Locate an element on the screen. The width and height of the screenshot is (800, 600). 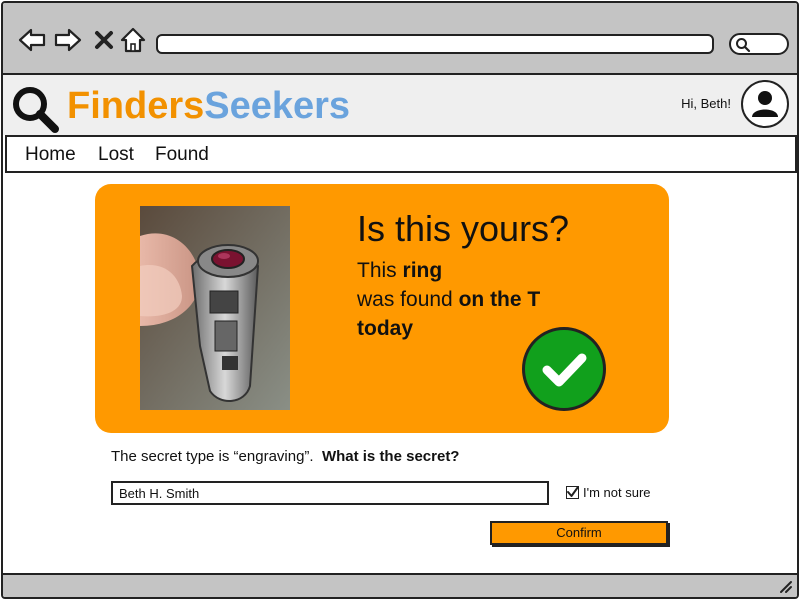
checkmark-icon is located at coordinates (573, 491).